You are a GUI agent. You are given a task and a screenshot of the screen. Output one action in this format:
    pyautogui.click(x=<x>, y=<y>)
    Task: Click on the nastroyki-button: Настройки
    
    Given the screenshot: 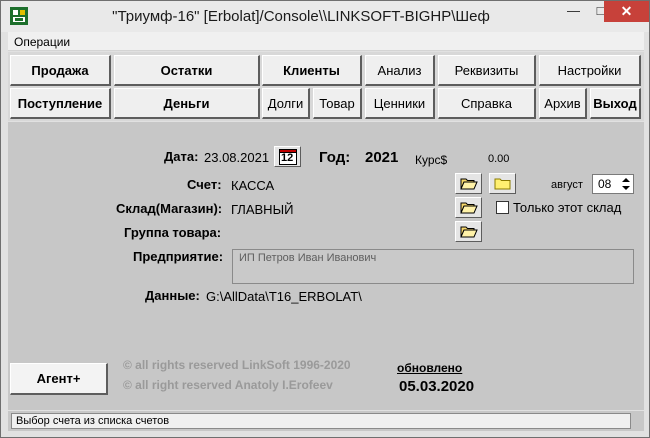 What is the action you would take?
    pyautogui.click(x=590, y=70)
    